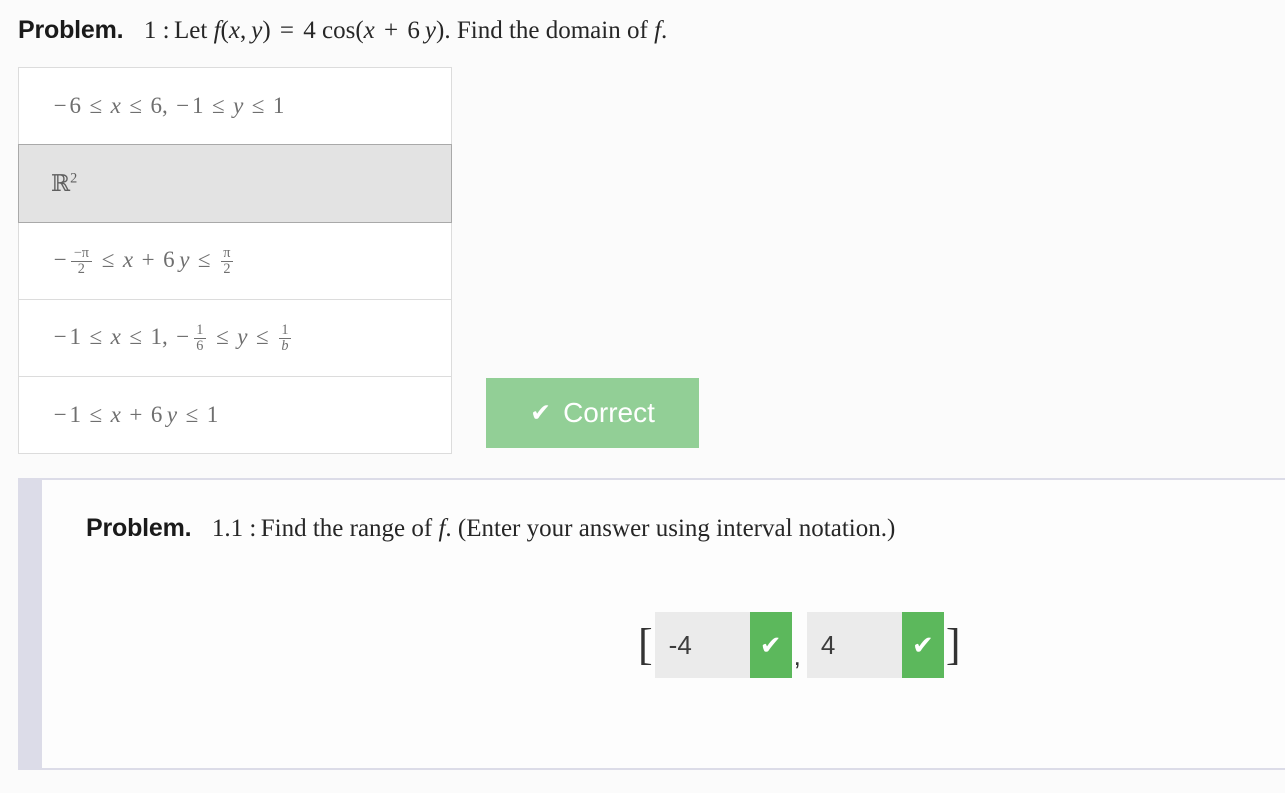 This screenshot has height=793, width=1285. I want to click on option-row-4: −1 ≤ x ≤ 1, −1 6 ≤ y ≤ 1b, so click(235, 338).